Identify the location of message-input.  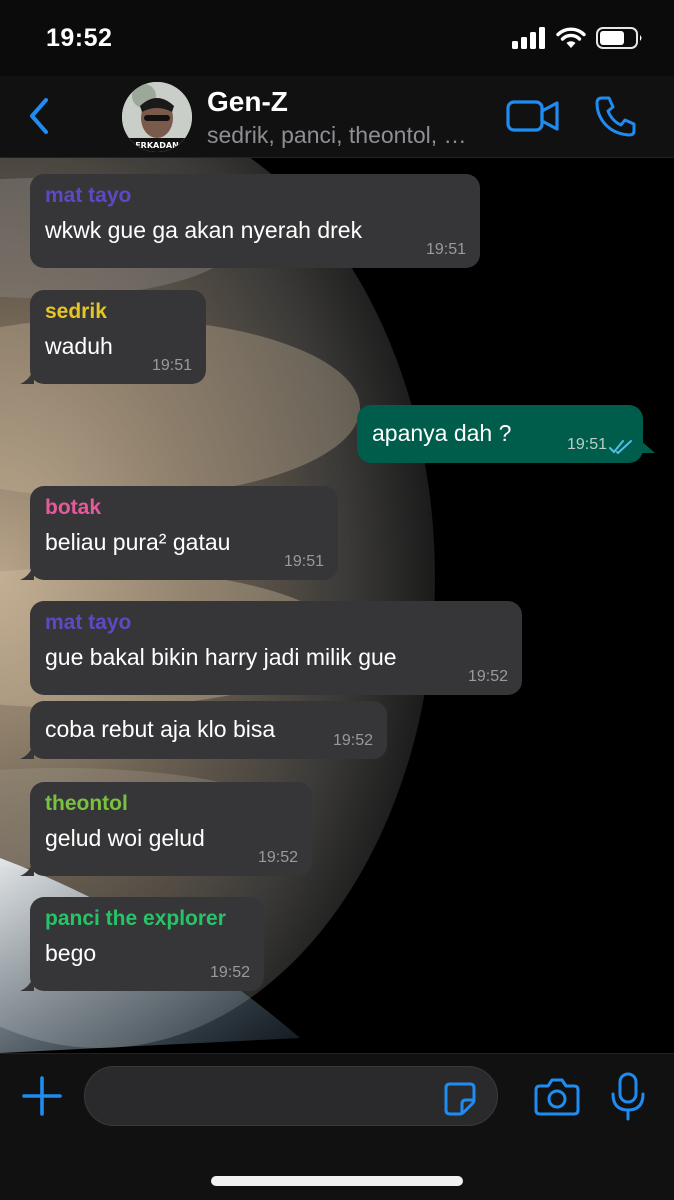
(291, 1096).